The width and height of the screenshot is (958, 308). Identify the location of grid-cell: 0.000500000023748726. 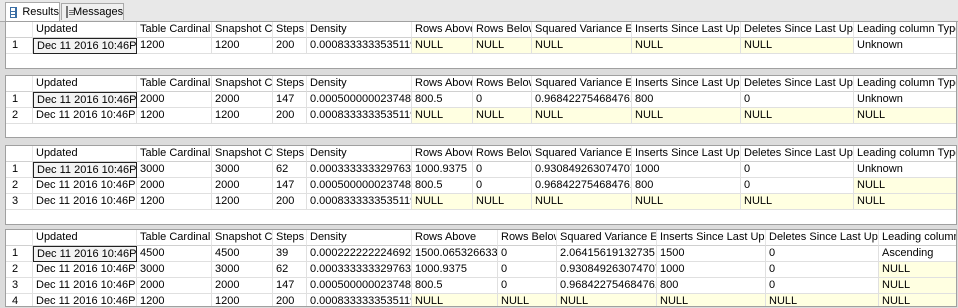
(359, 100).